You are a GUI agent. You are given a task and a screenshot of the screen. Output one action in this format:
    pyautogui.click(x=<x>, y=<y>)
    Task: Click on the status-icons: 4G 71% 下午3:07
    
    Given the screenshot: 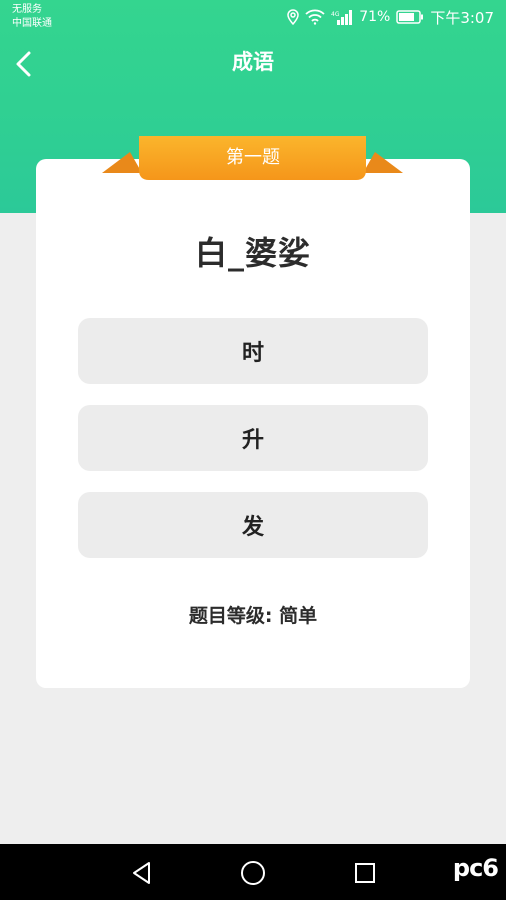 What is the action you would take?
    pyautogui.click(x=390, y=17)
    